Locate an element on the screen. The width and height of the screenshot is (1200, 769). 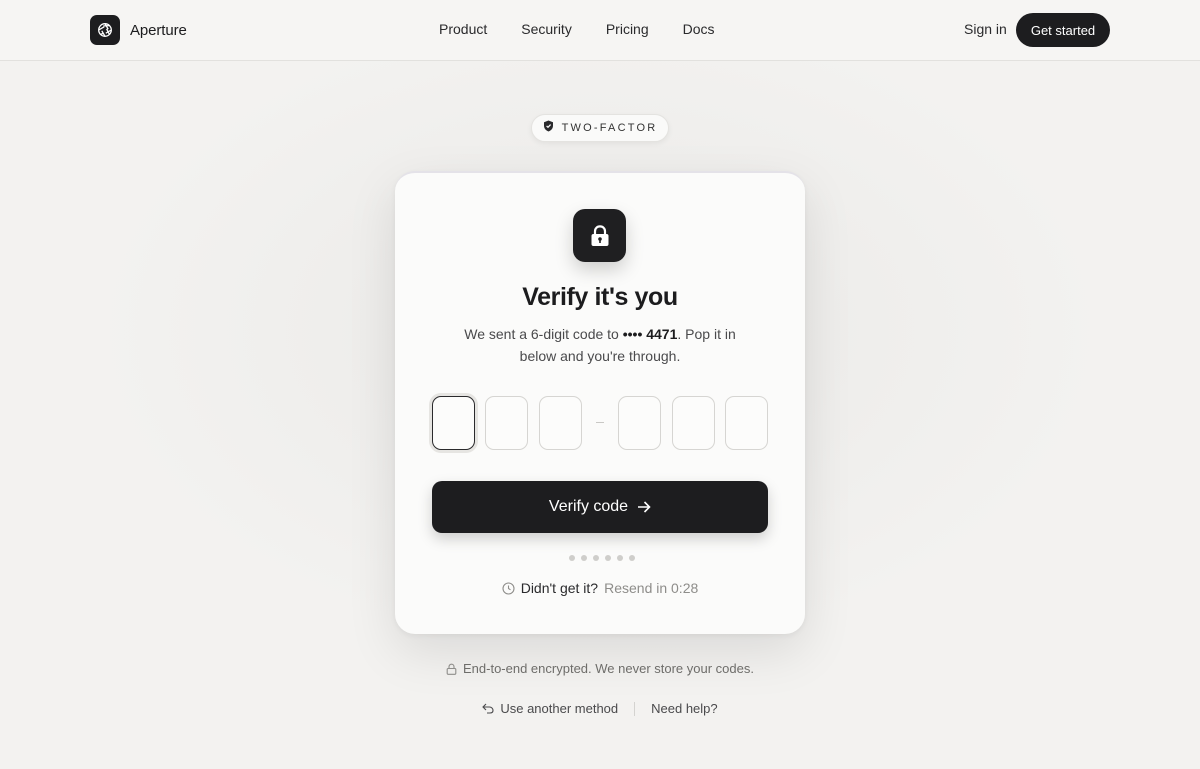
need-help-link: Need help? is located at coordinates (684, 708).